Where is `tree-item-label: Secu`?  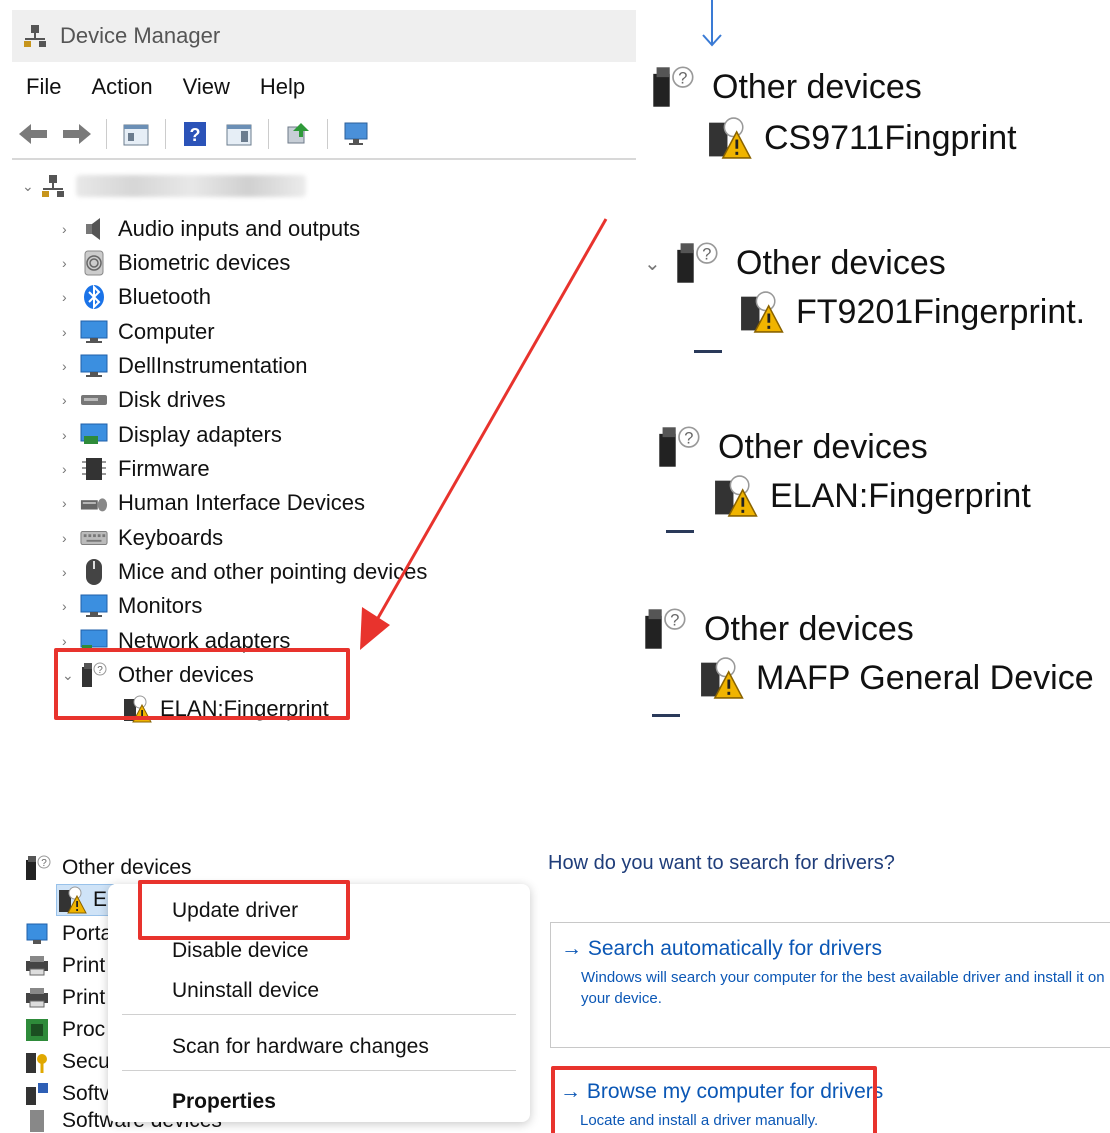 tree-item-label: Secu is located at coordinates (86, 1061).